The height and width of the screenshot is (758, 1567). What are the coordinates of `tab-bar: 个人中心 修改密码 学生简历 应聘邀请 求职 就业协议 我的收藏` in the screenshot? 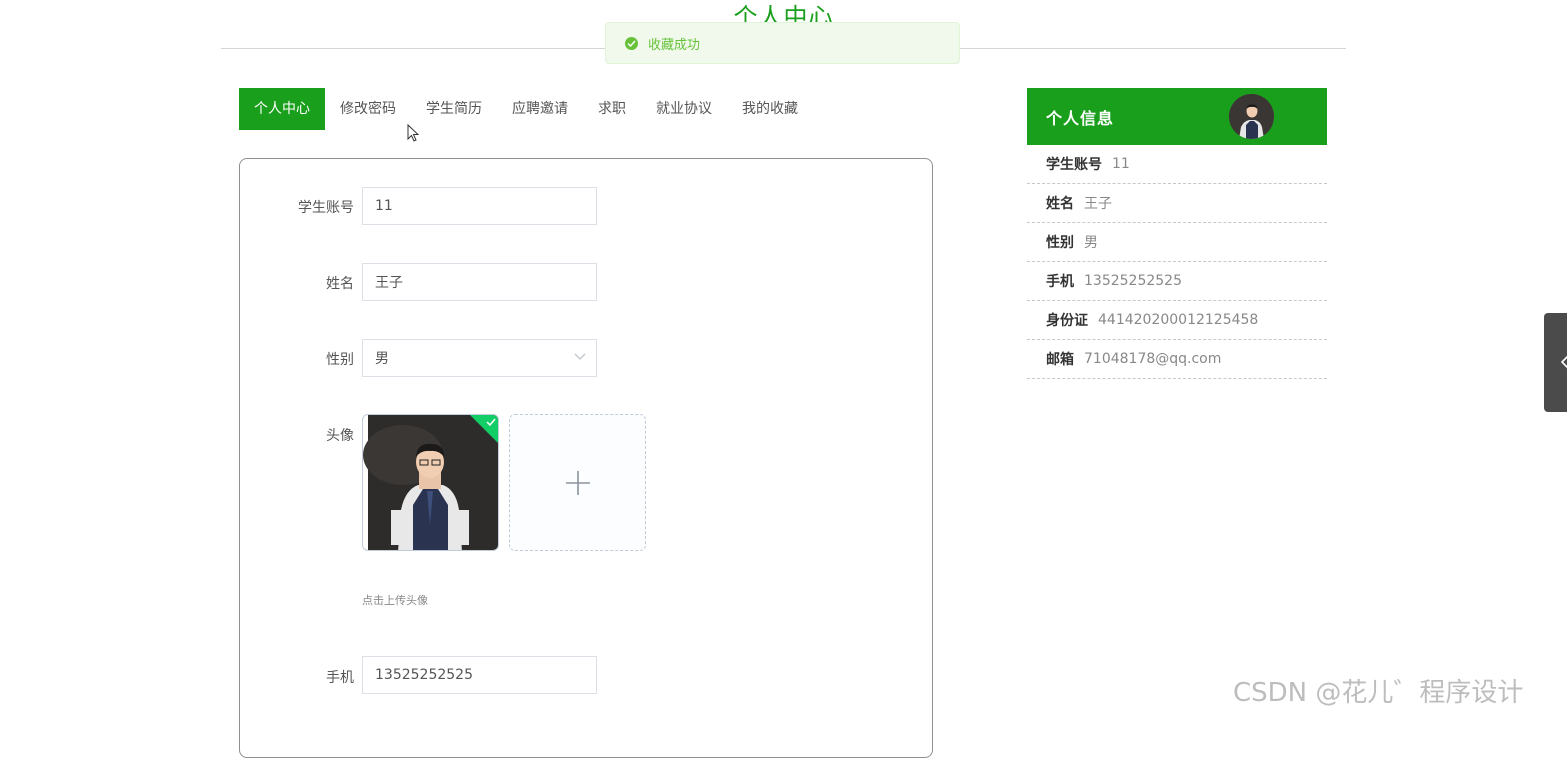 It's located at (526, 109).